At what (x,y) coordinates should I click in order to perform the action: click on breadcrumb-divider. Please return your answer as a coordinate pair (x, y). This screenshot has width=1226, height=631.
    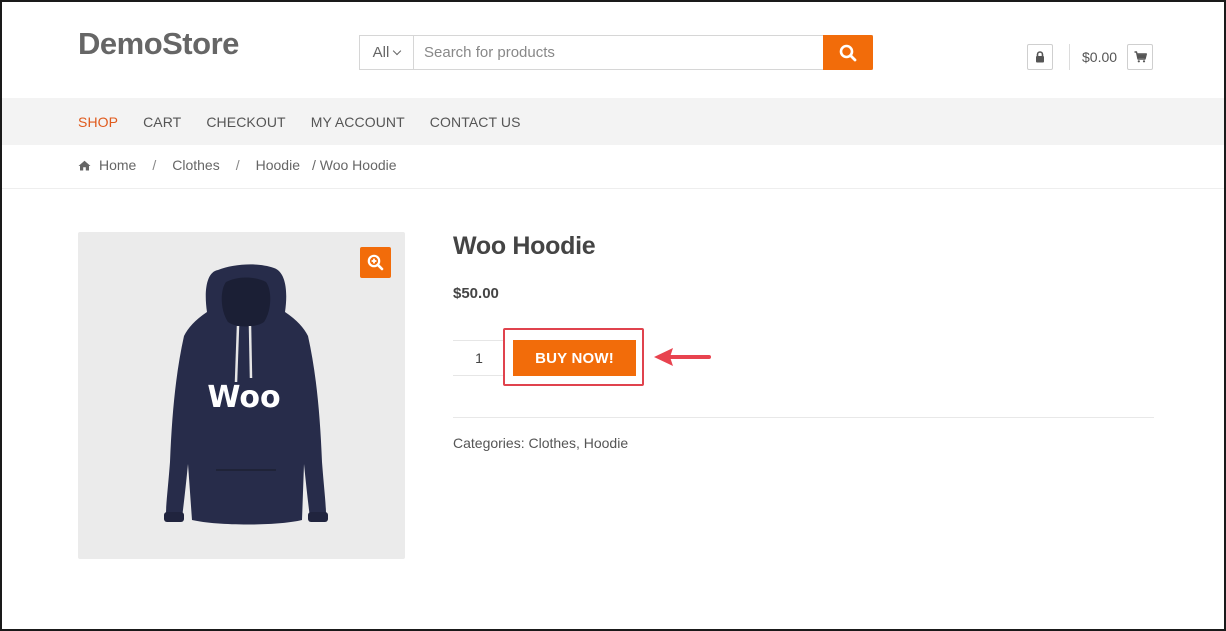
    Looking at the image, I should click on (613, 188).